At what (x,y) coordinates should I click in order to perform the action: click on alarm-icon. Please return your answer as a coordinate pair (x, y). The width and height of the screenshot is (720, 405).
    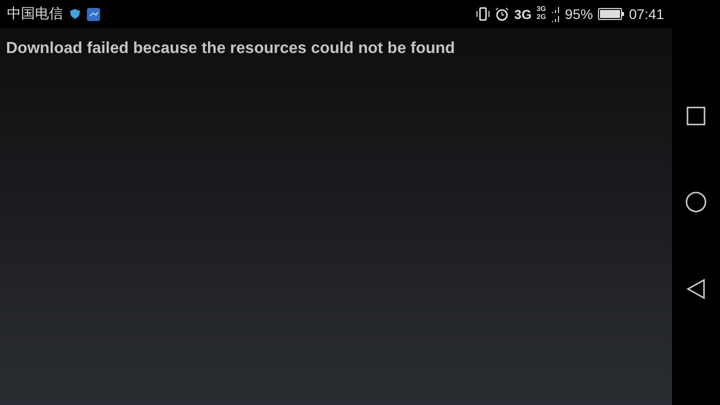
    Looking at the image, I should click on (502, 14).